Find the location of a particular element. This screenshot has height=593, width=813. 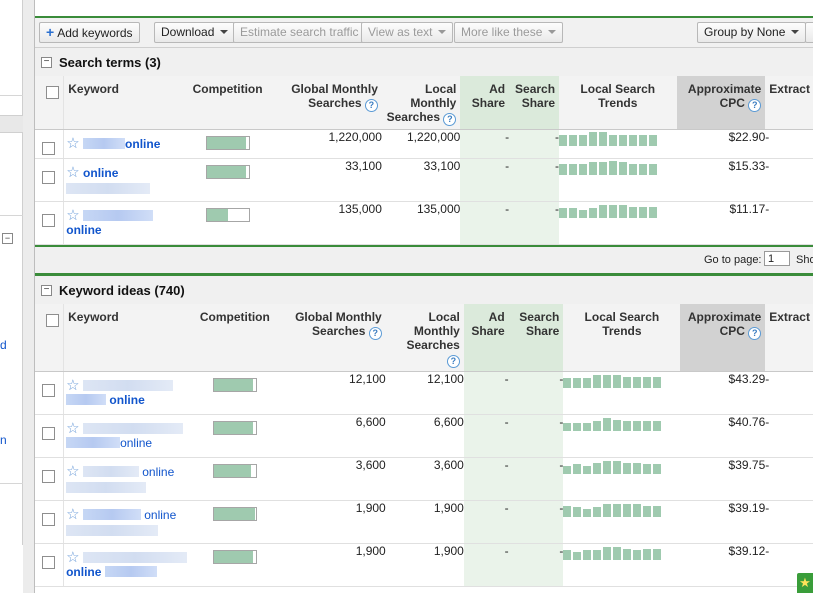

add-keywords-button: + Add keywords is located at coordinates (89, 32).